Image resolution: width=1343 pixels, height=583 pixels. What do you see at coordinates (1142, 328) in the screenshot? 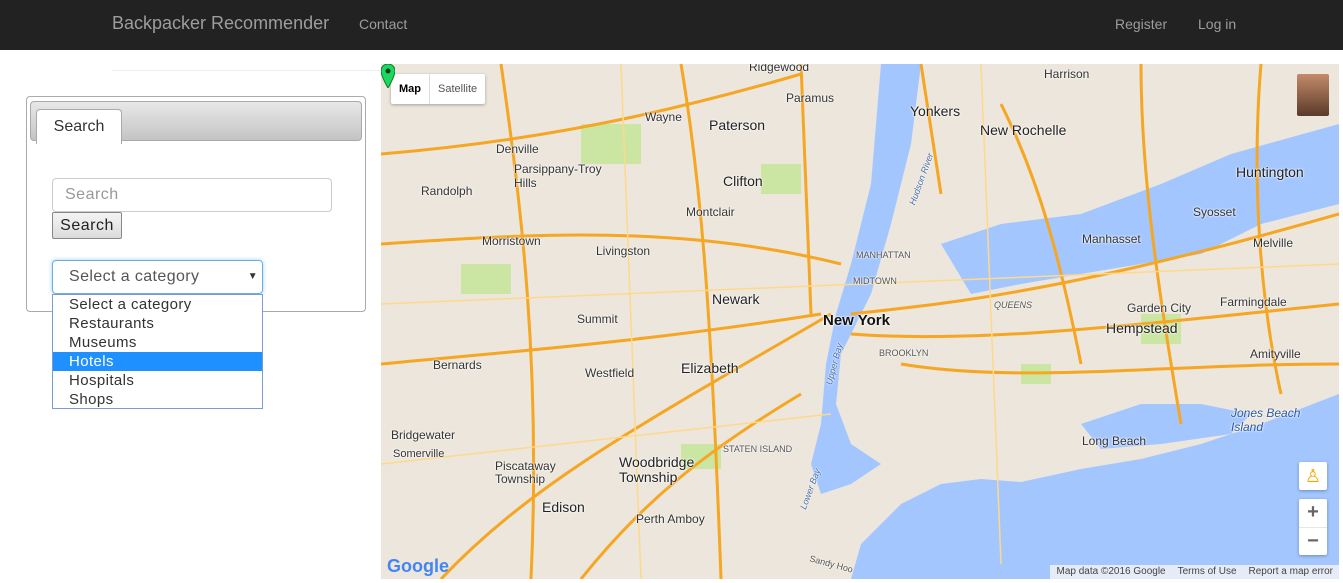
I see `map-label: Hempstead` at bounding box center [1142, 328].